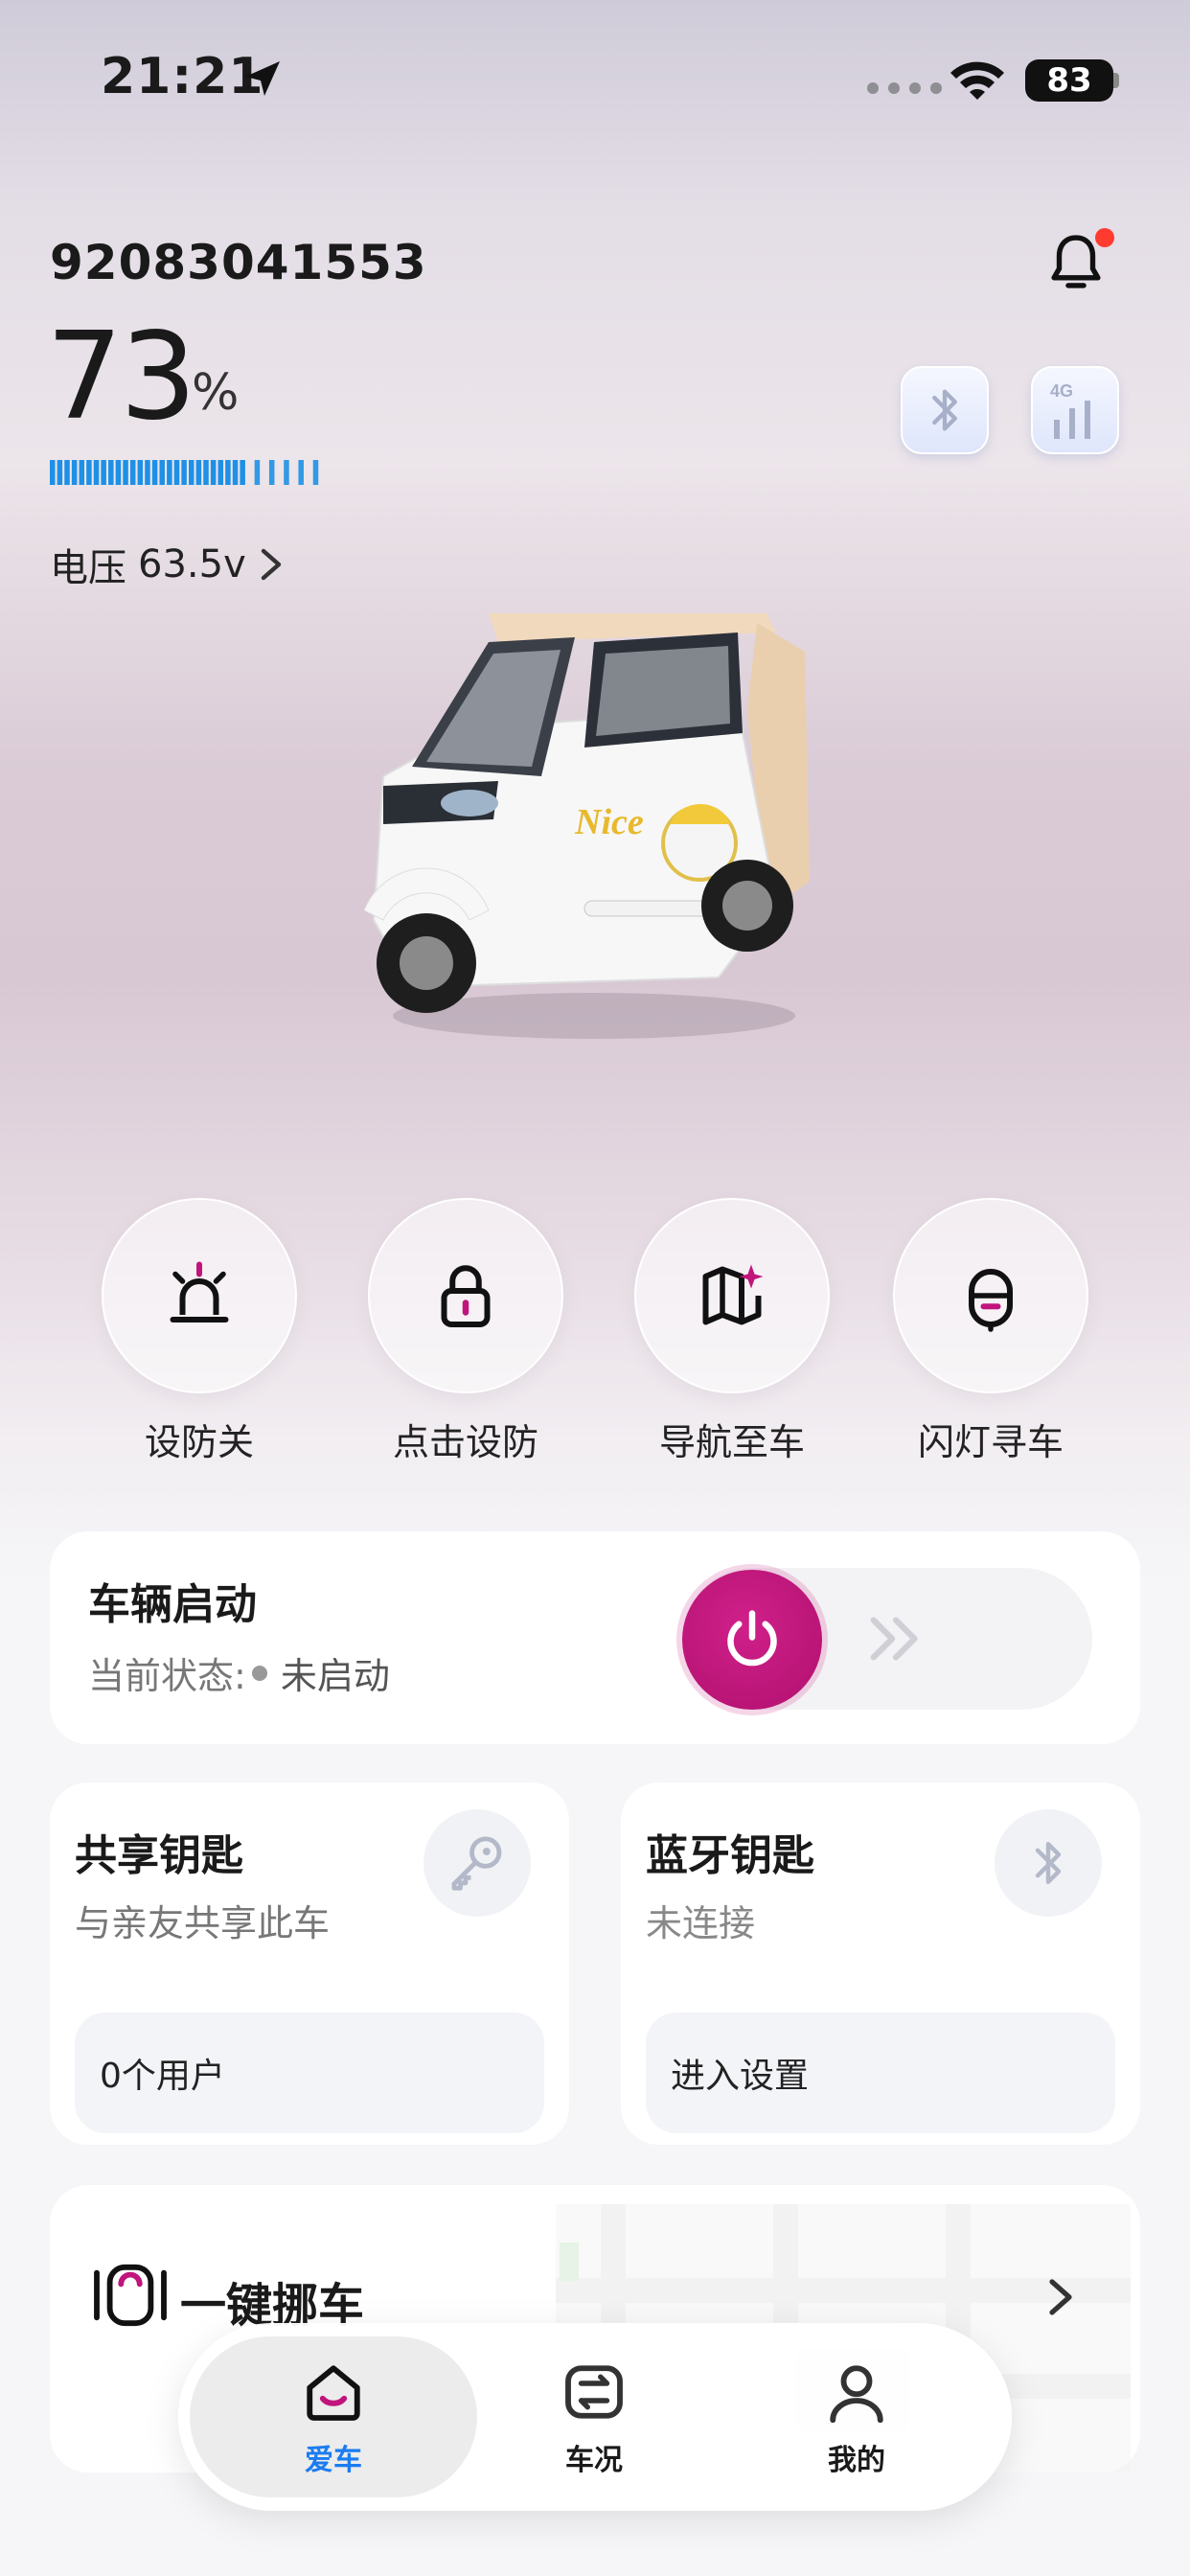  What do you see at coordinates (1070, 410) in the screenshot?
I see `4g-signal-icon: 4G` at bounding box center [1070, 410].